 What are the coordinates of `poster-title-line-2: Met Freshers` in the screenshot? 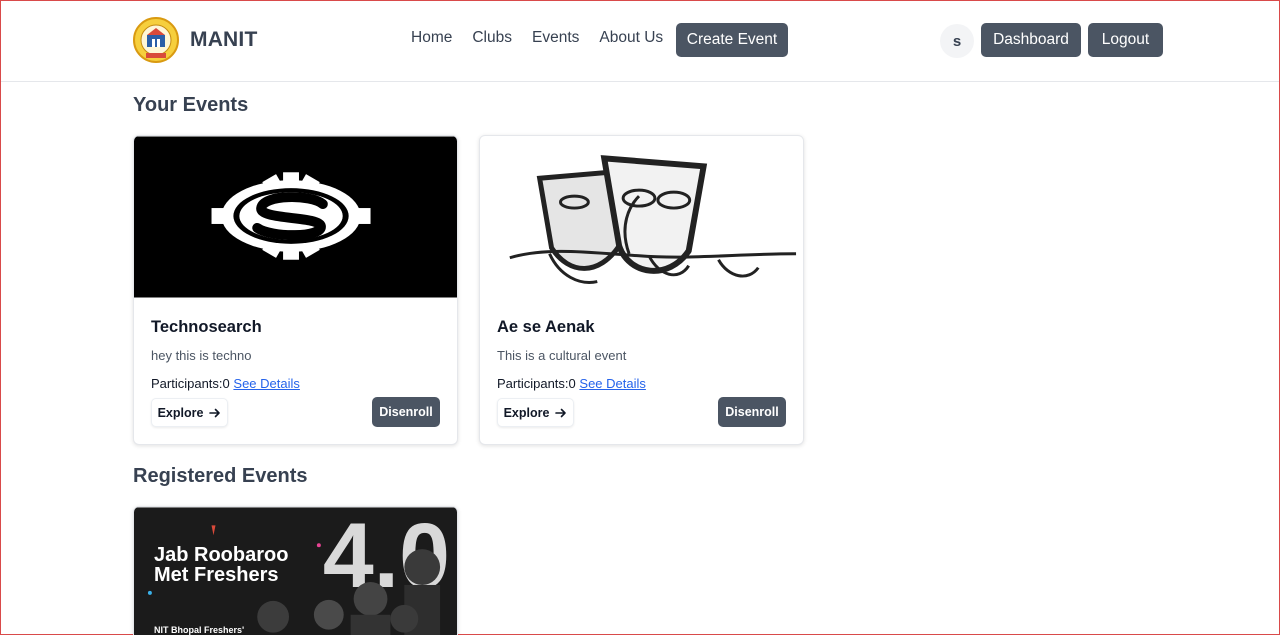 It's located at (216, 575).